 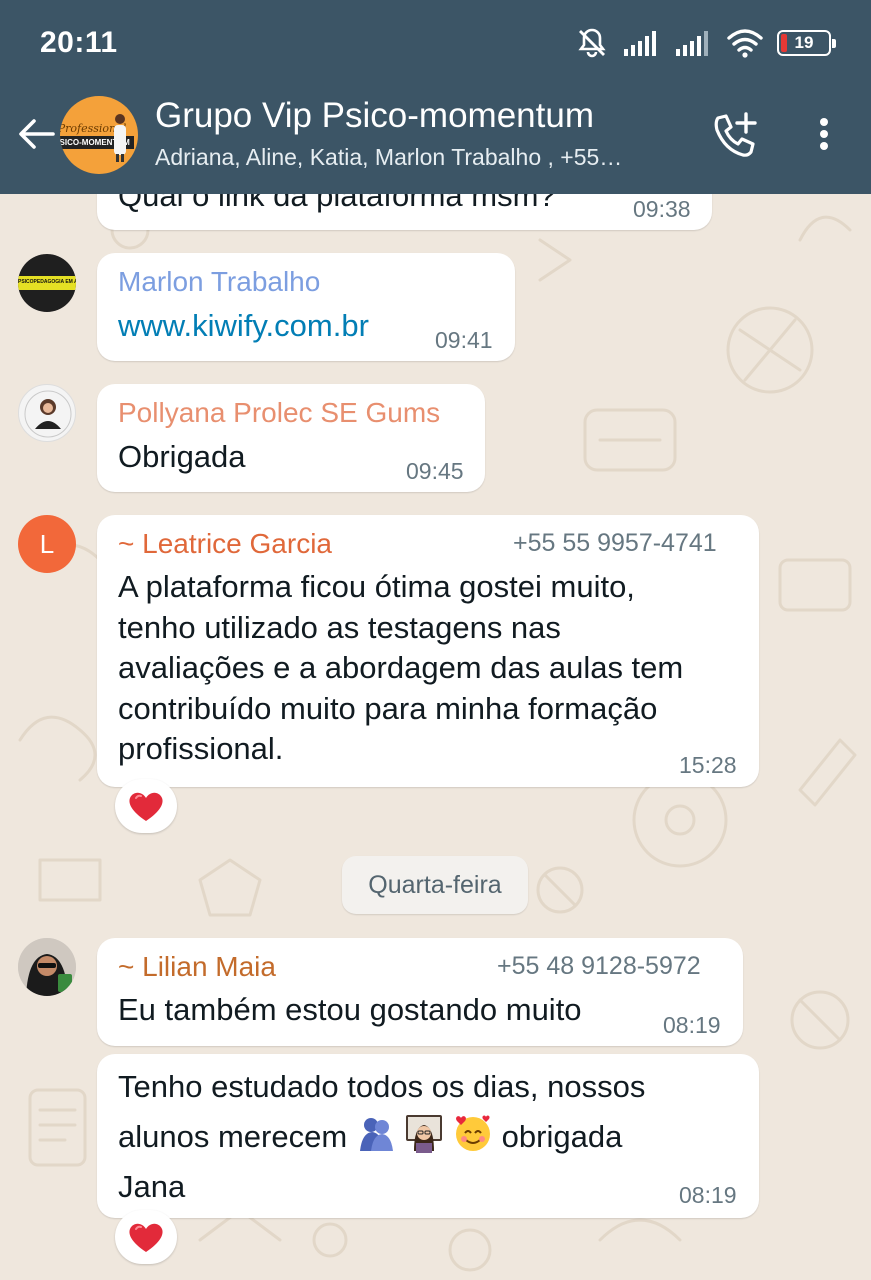 I want to click on back-button, so click(x=36, y=134).